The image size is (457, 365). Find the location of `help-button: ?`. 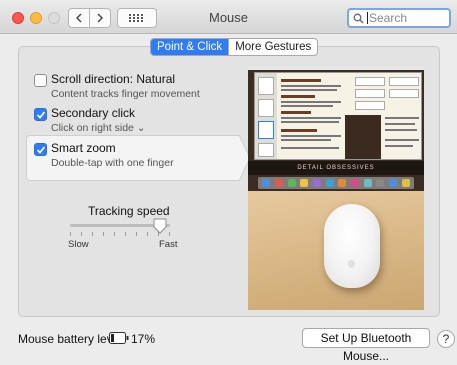

help-button: ? is located at coordinates (446, 339).